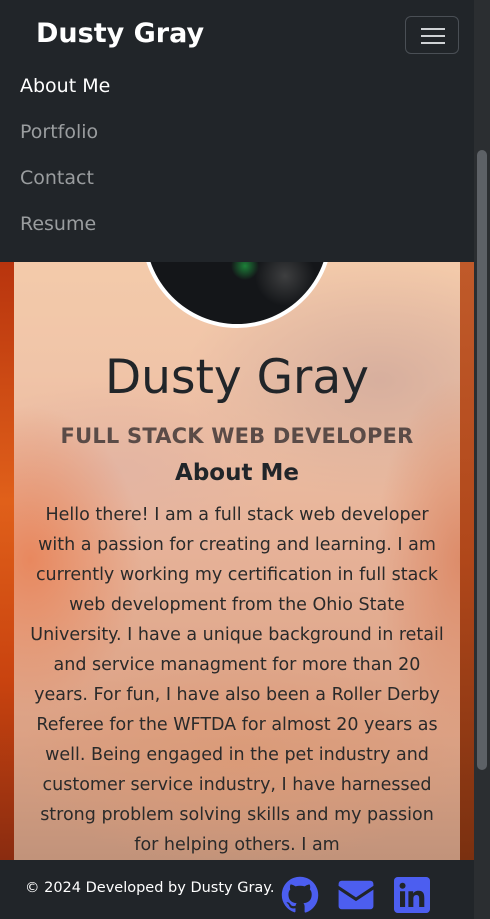 The width and height of the screenshot is (490, 919). I want to click on hamburger-icon, so click(433, 29).